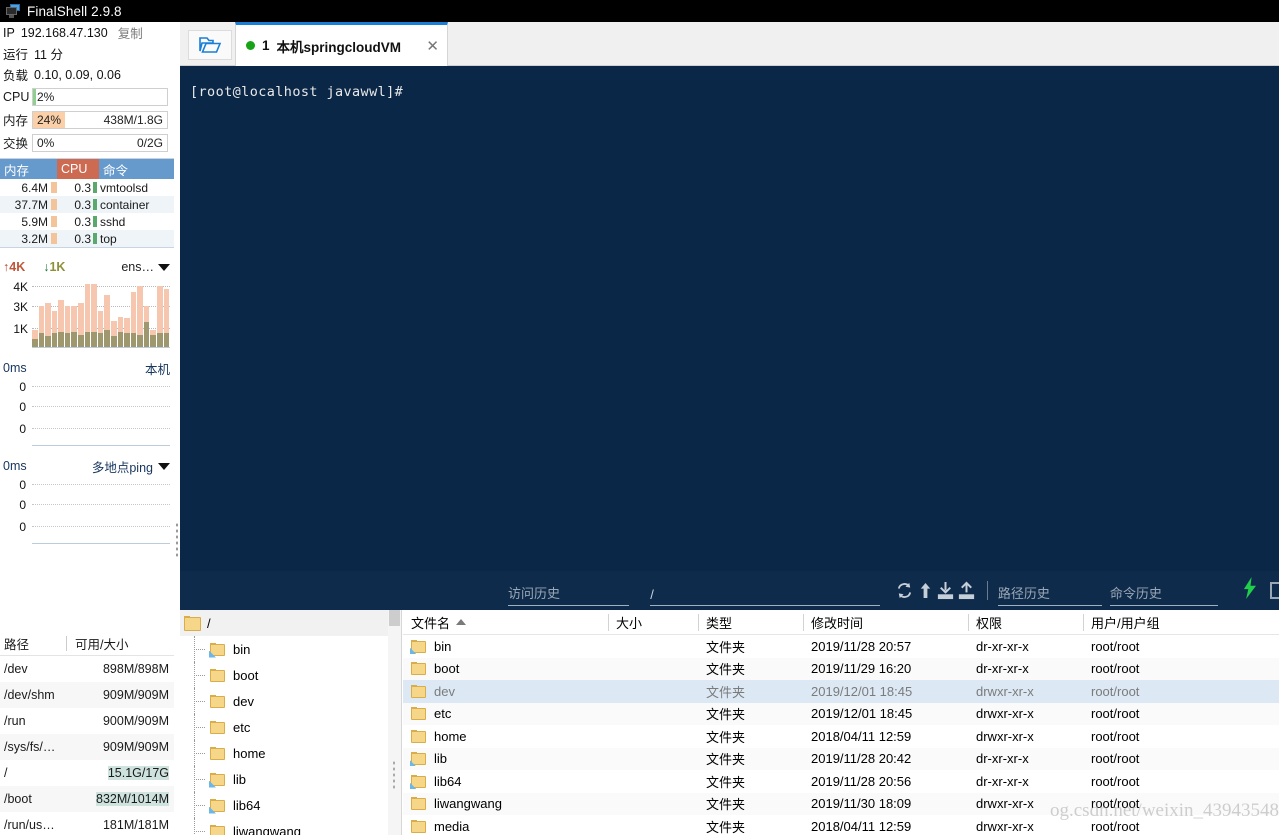  I want to click on file-col-type: 类型, so click(750, 622).